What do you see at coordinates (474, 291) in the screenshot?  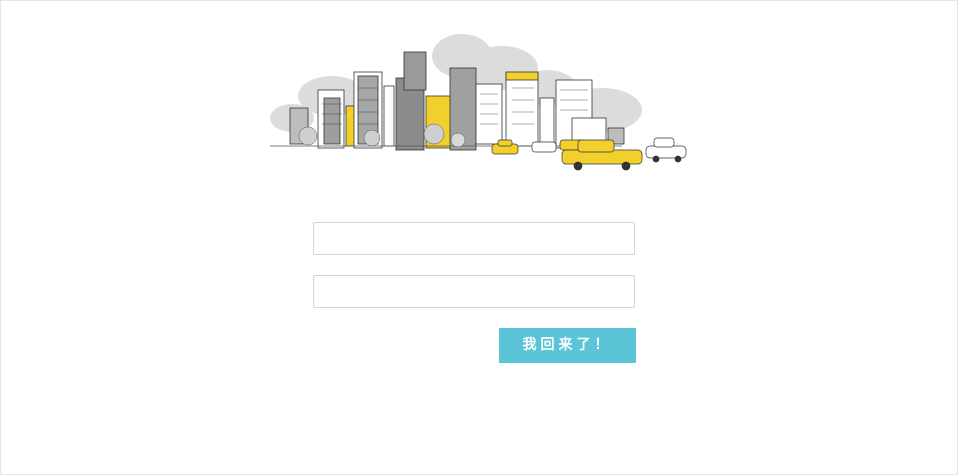 I see `password-field` at bounding box center [474, 291].